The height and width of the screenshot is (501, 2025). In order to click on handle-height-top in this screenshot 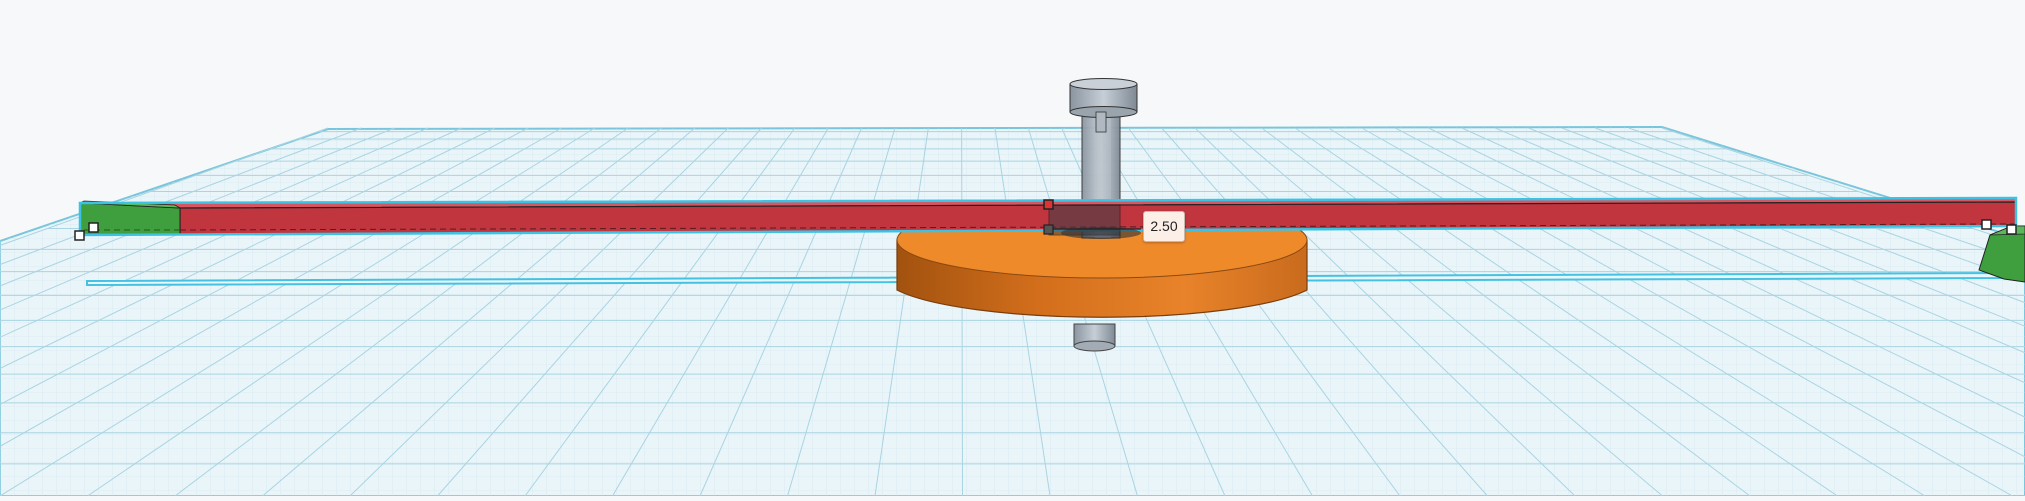, I will do `click(1048, 204)`.